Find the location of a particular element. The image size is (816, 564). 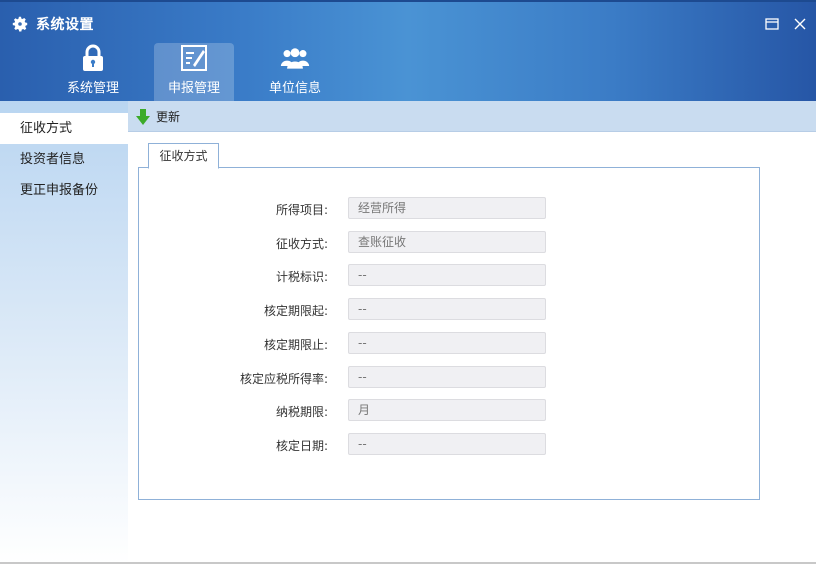

update-button: 更新 is located at coordinates (158, 116).